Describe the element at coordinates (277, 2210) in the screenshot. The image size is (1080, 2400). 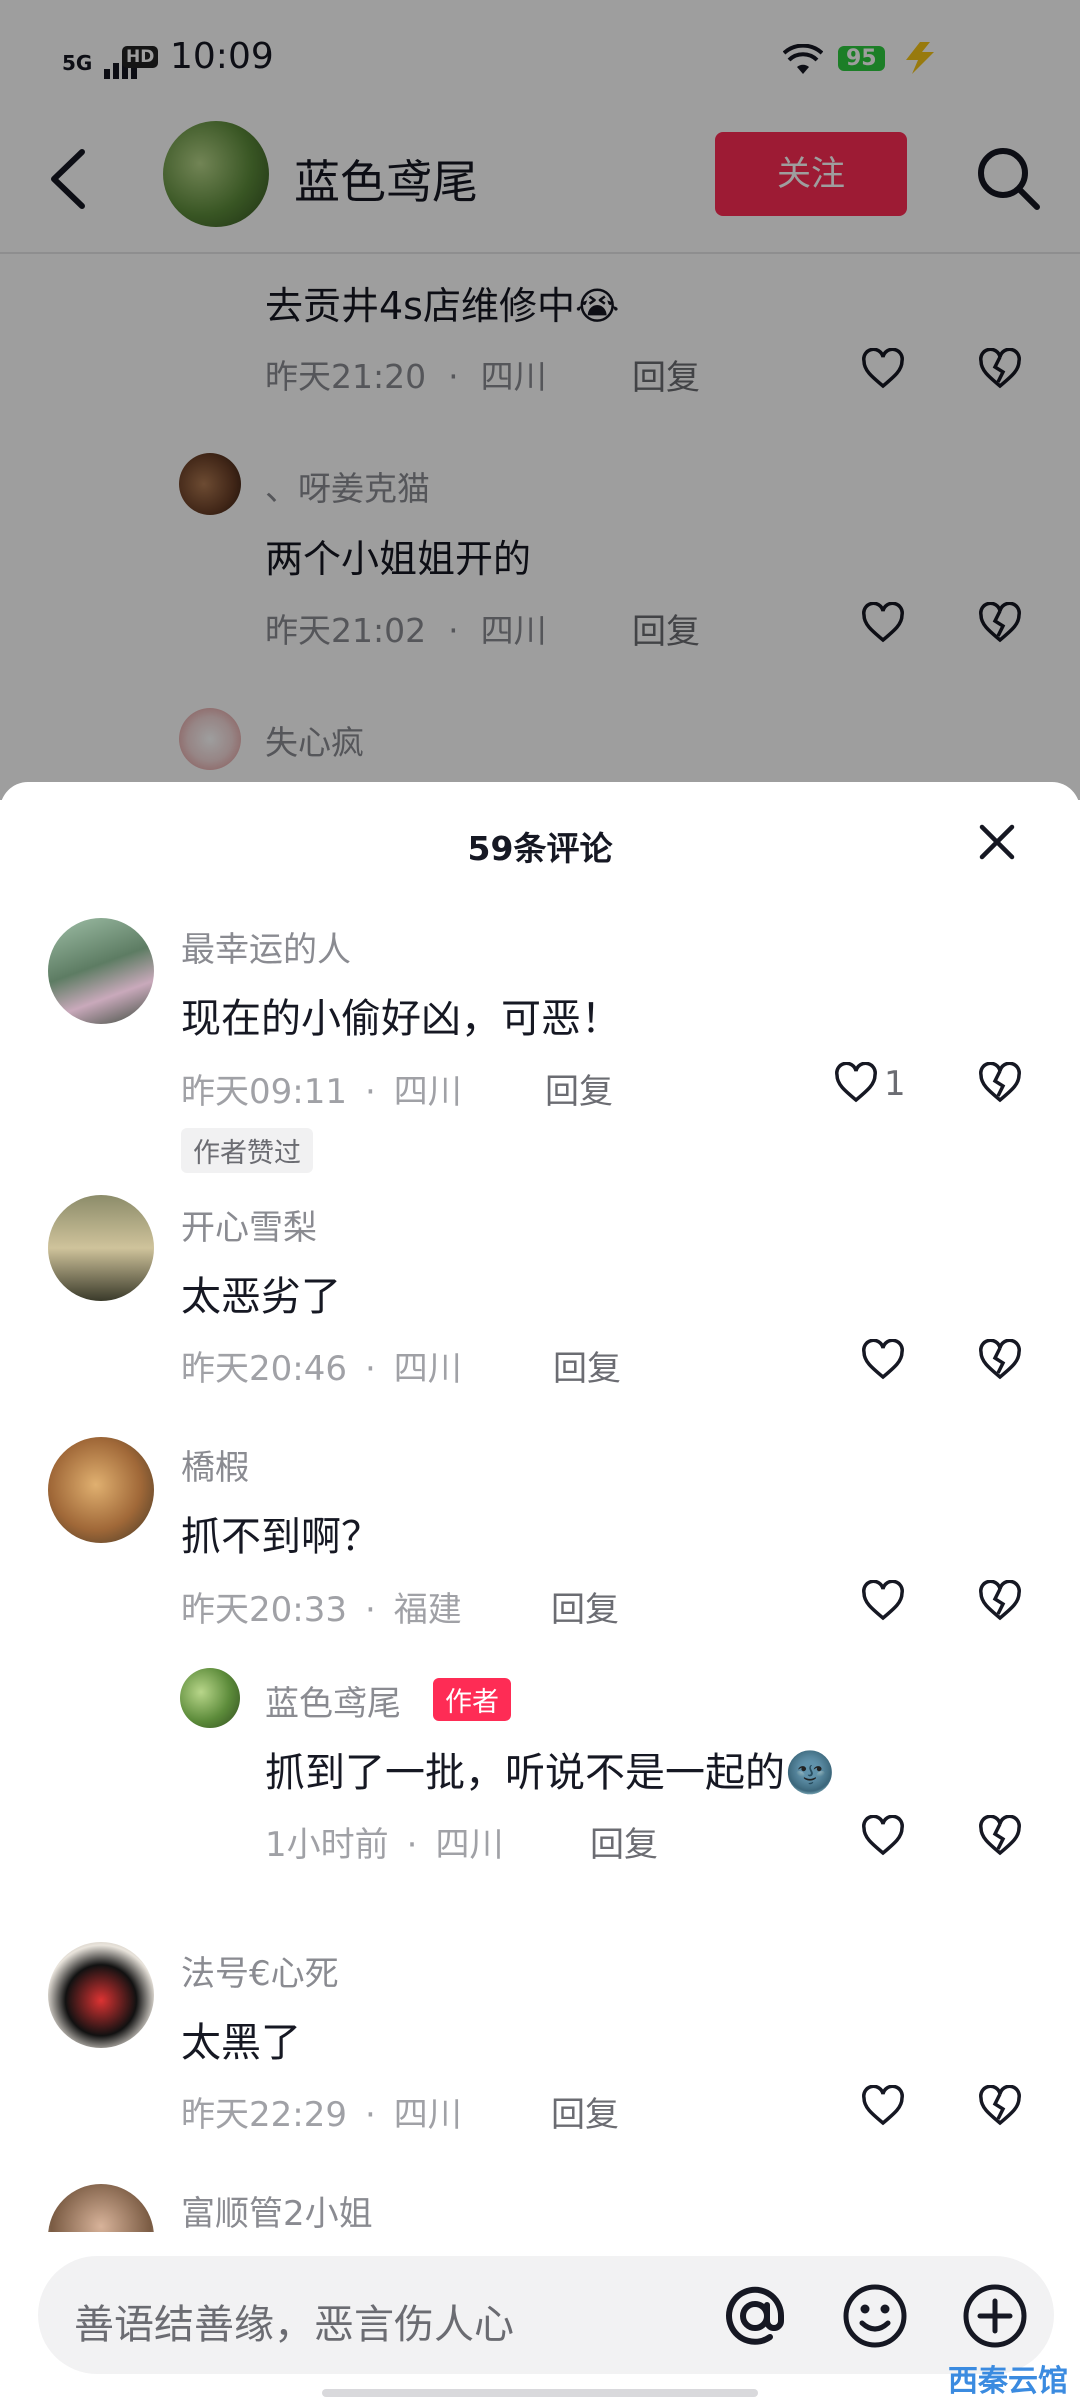
I see `commenter-name: 富顺管2小姐` at that location.